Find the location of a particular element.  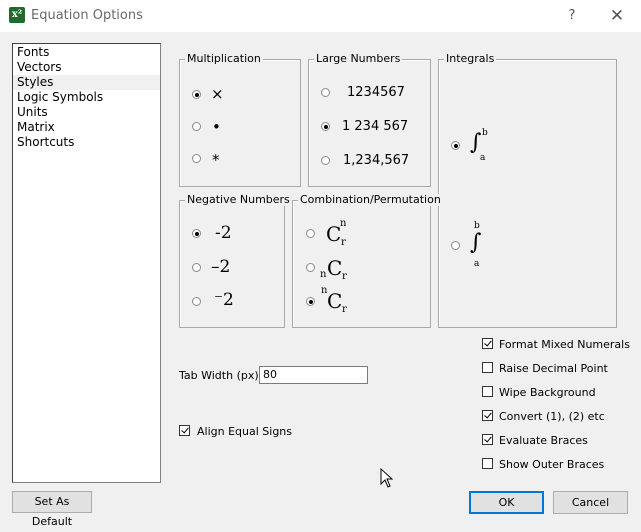

title-bar: x² Equation Options ? ✕ is located at coordinates (320, 16).